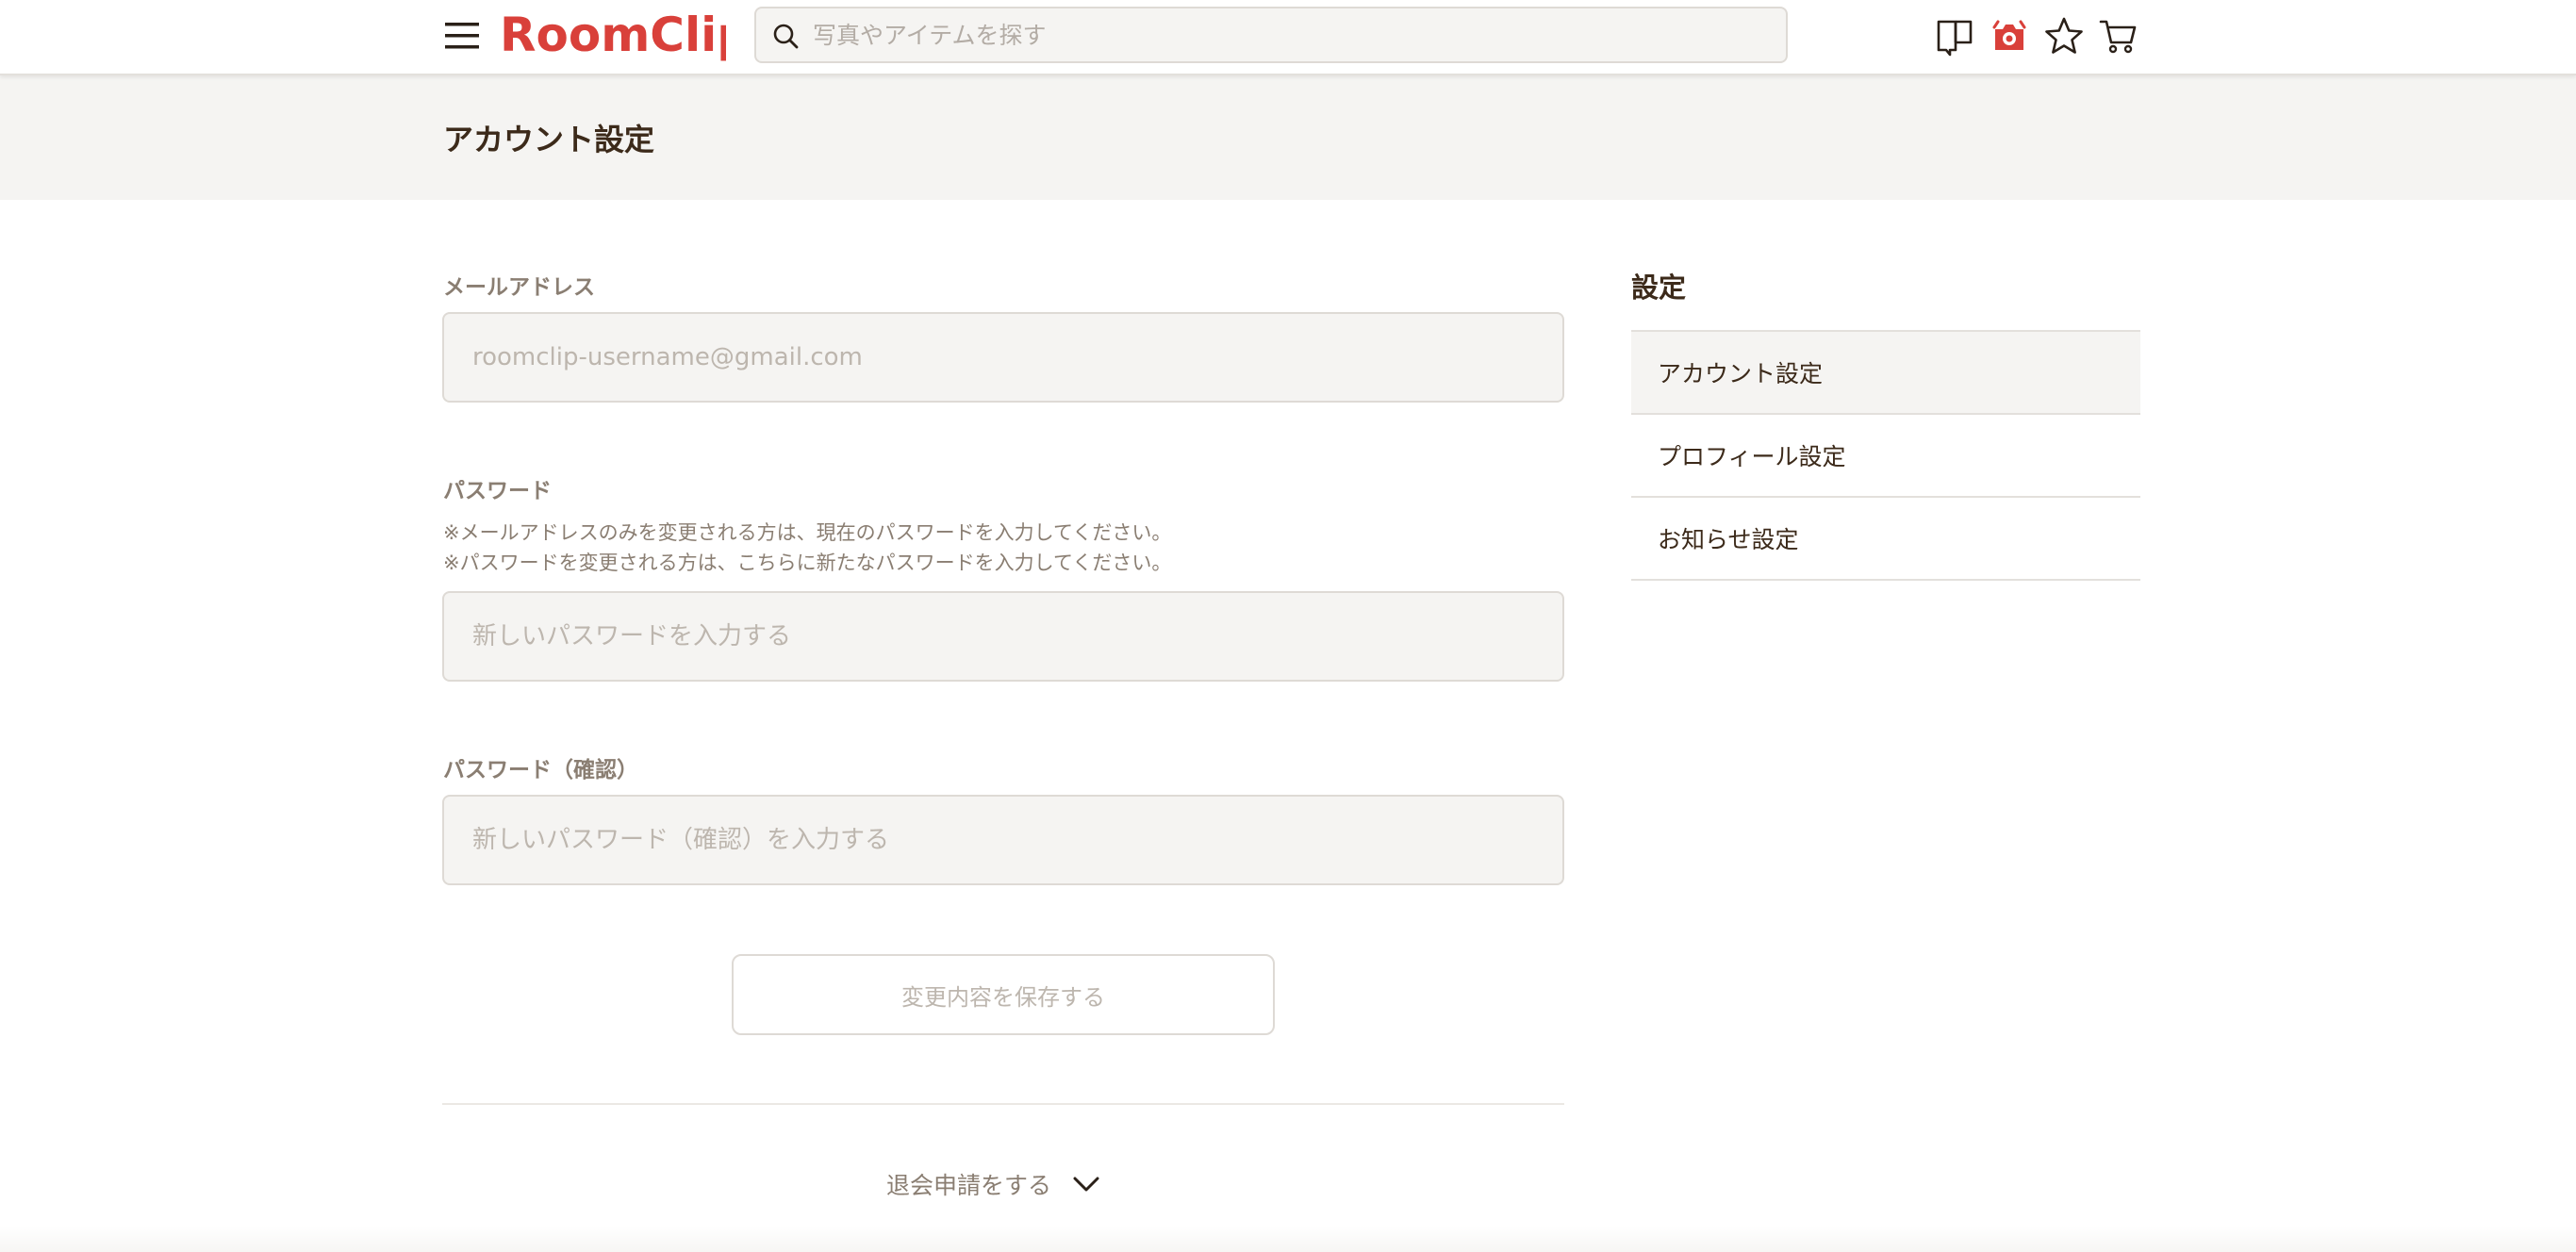 This screenshot has width=2576, height=1252. Describe the element at coordinates (1294, 34) in the screenshot. I see `search-input` at that location.